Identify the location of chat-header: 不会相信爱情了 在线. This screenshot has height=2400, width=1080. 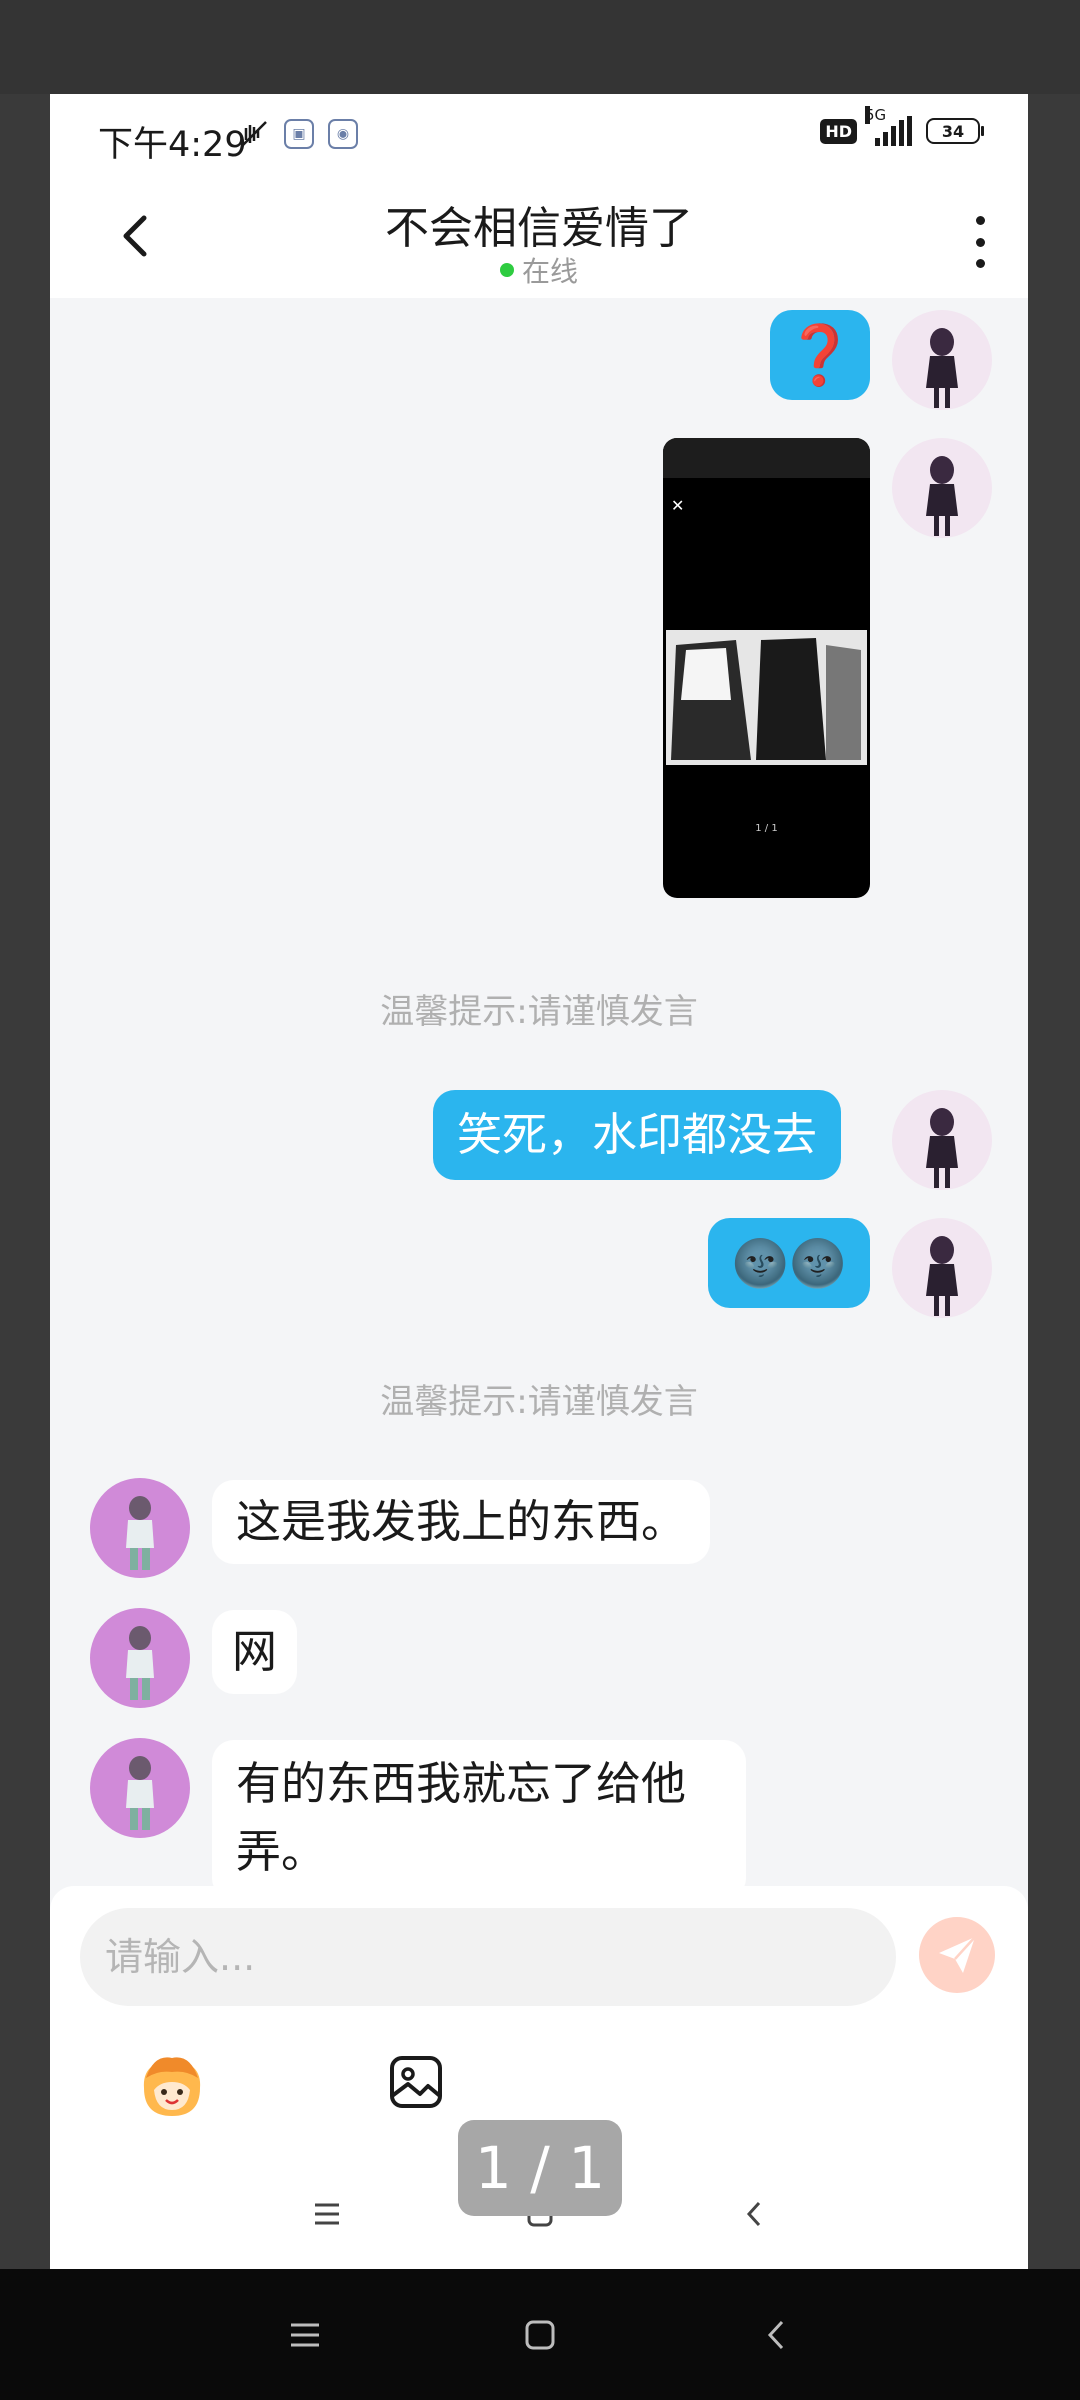
(539, 239).